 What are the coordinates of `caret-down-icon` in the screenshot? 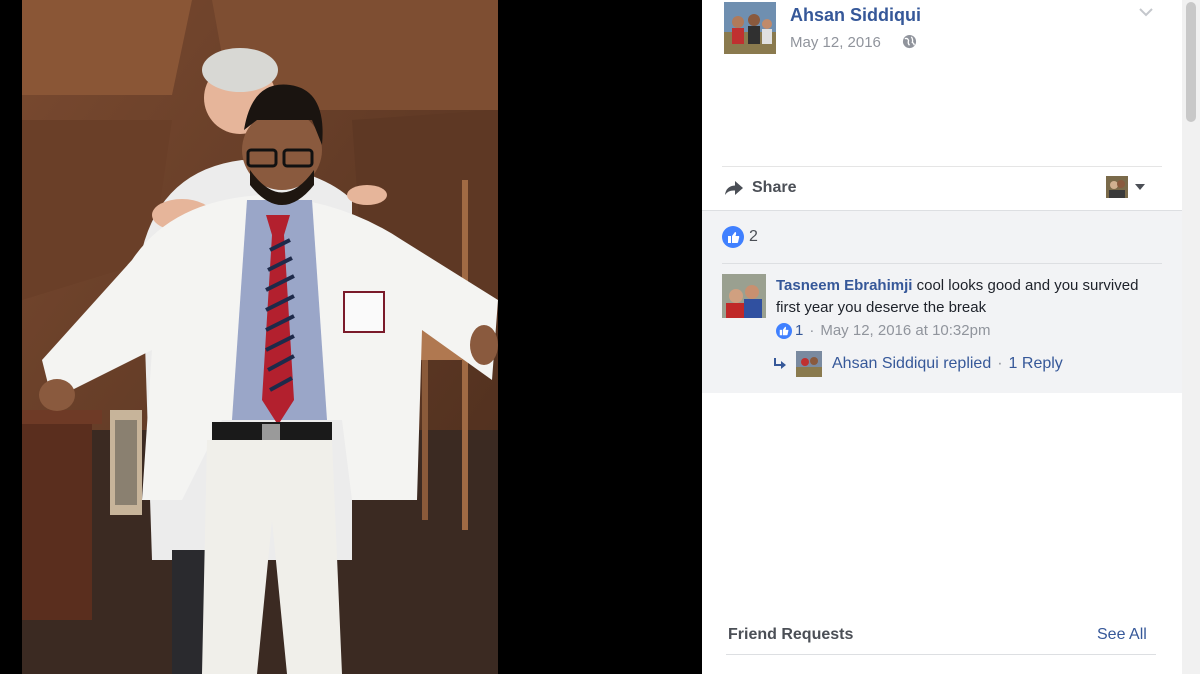 It's located at (1140, 187).